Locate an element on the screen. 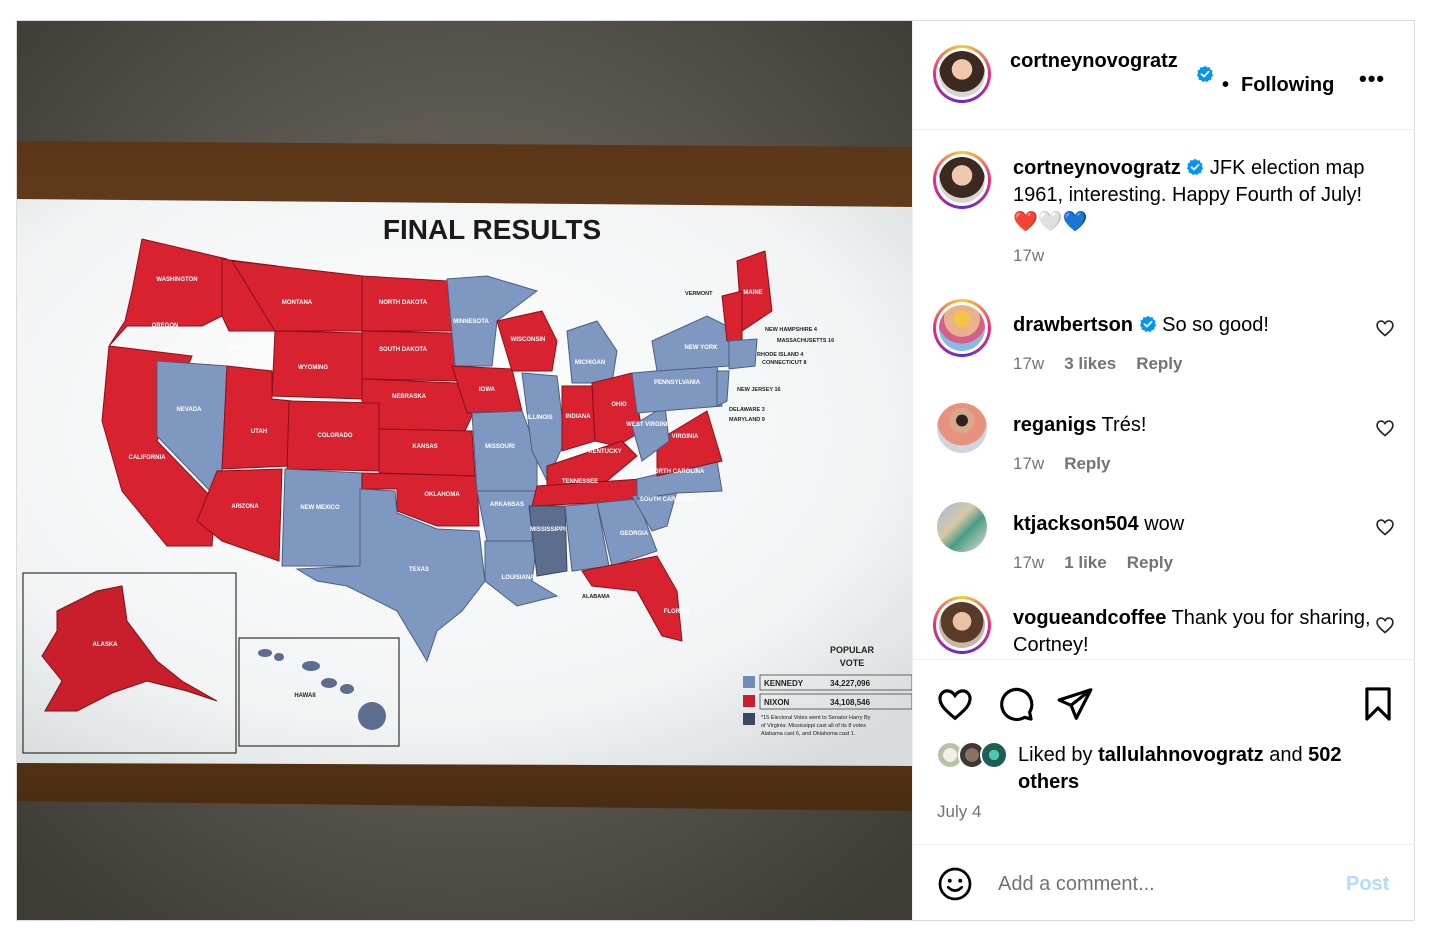 The width and height of the screenshot is (1436, 940). comment-item: ktjackson504 wow 17w 1 like Reply is located at coordinates (1164, 538).